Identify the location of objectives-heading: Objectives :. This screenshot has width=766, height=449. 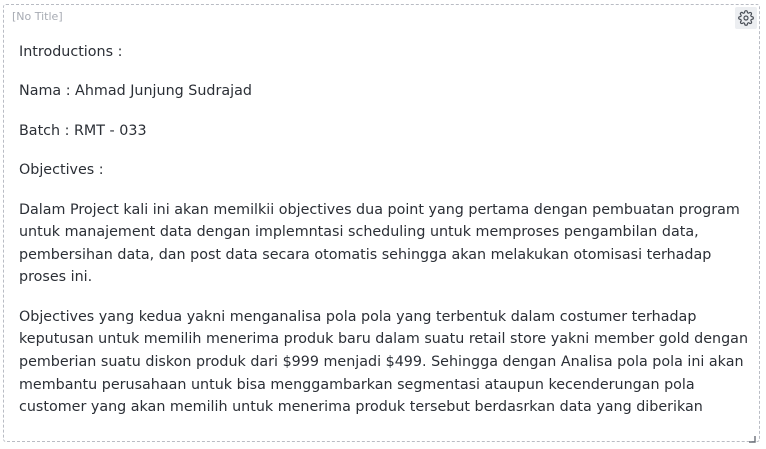
(61, 170).